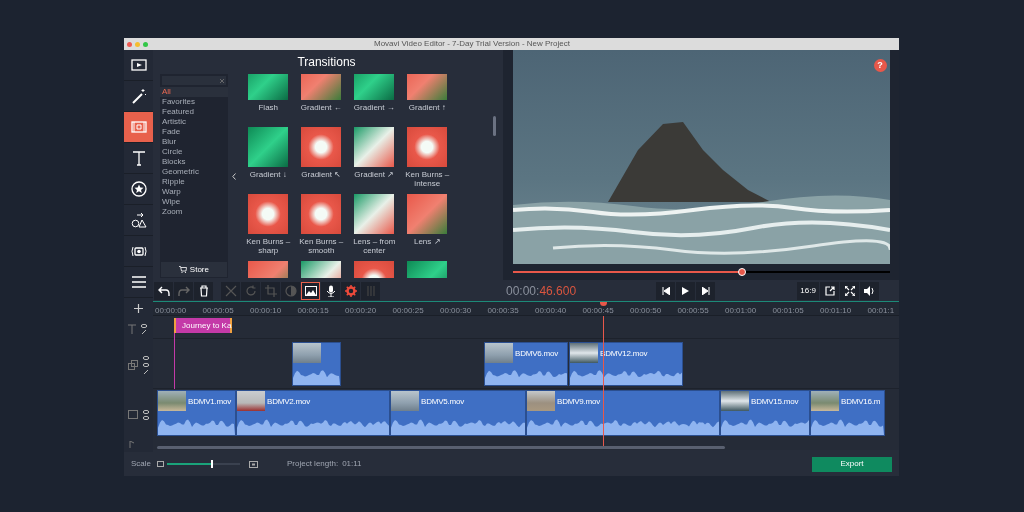 This screenshot has width=1024, height=512. I want to click on help-button: ?, so click(880, 65).